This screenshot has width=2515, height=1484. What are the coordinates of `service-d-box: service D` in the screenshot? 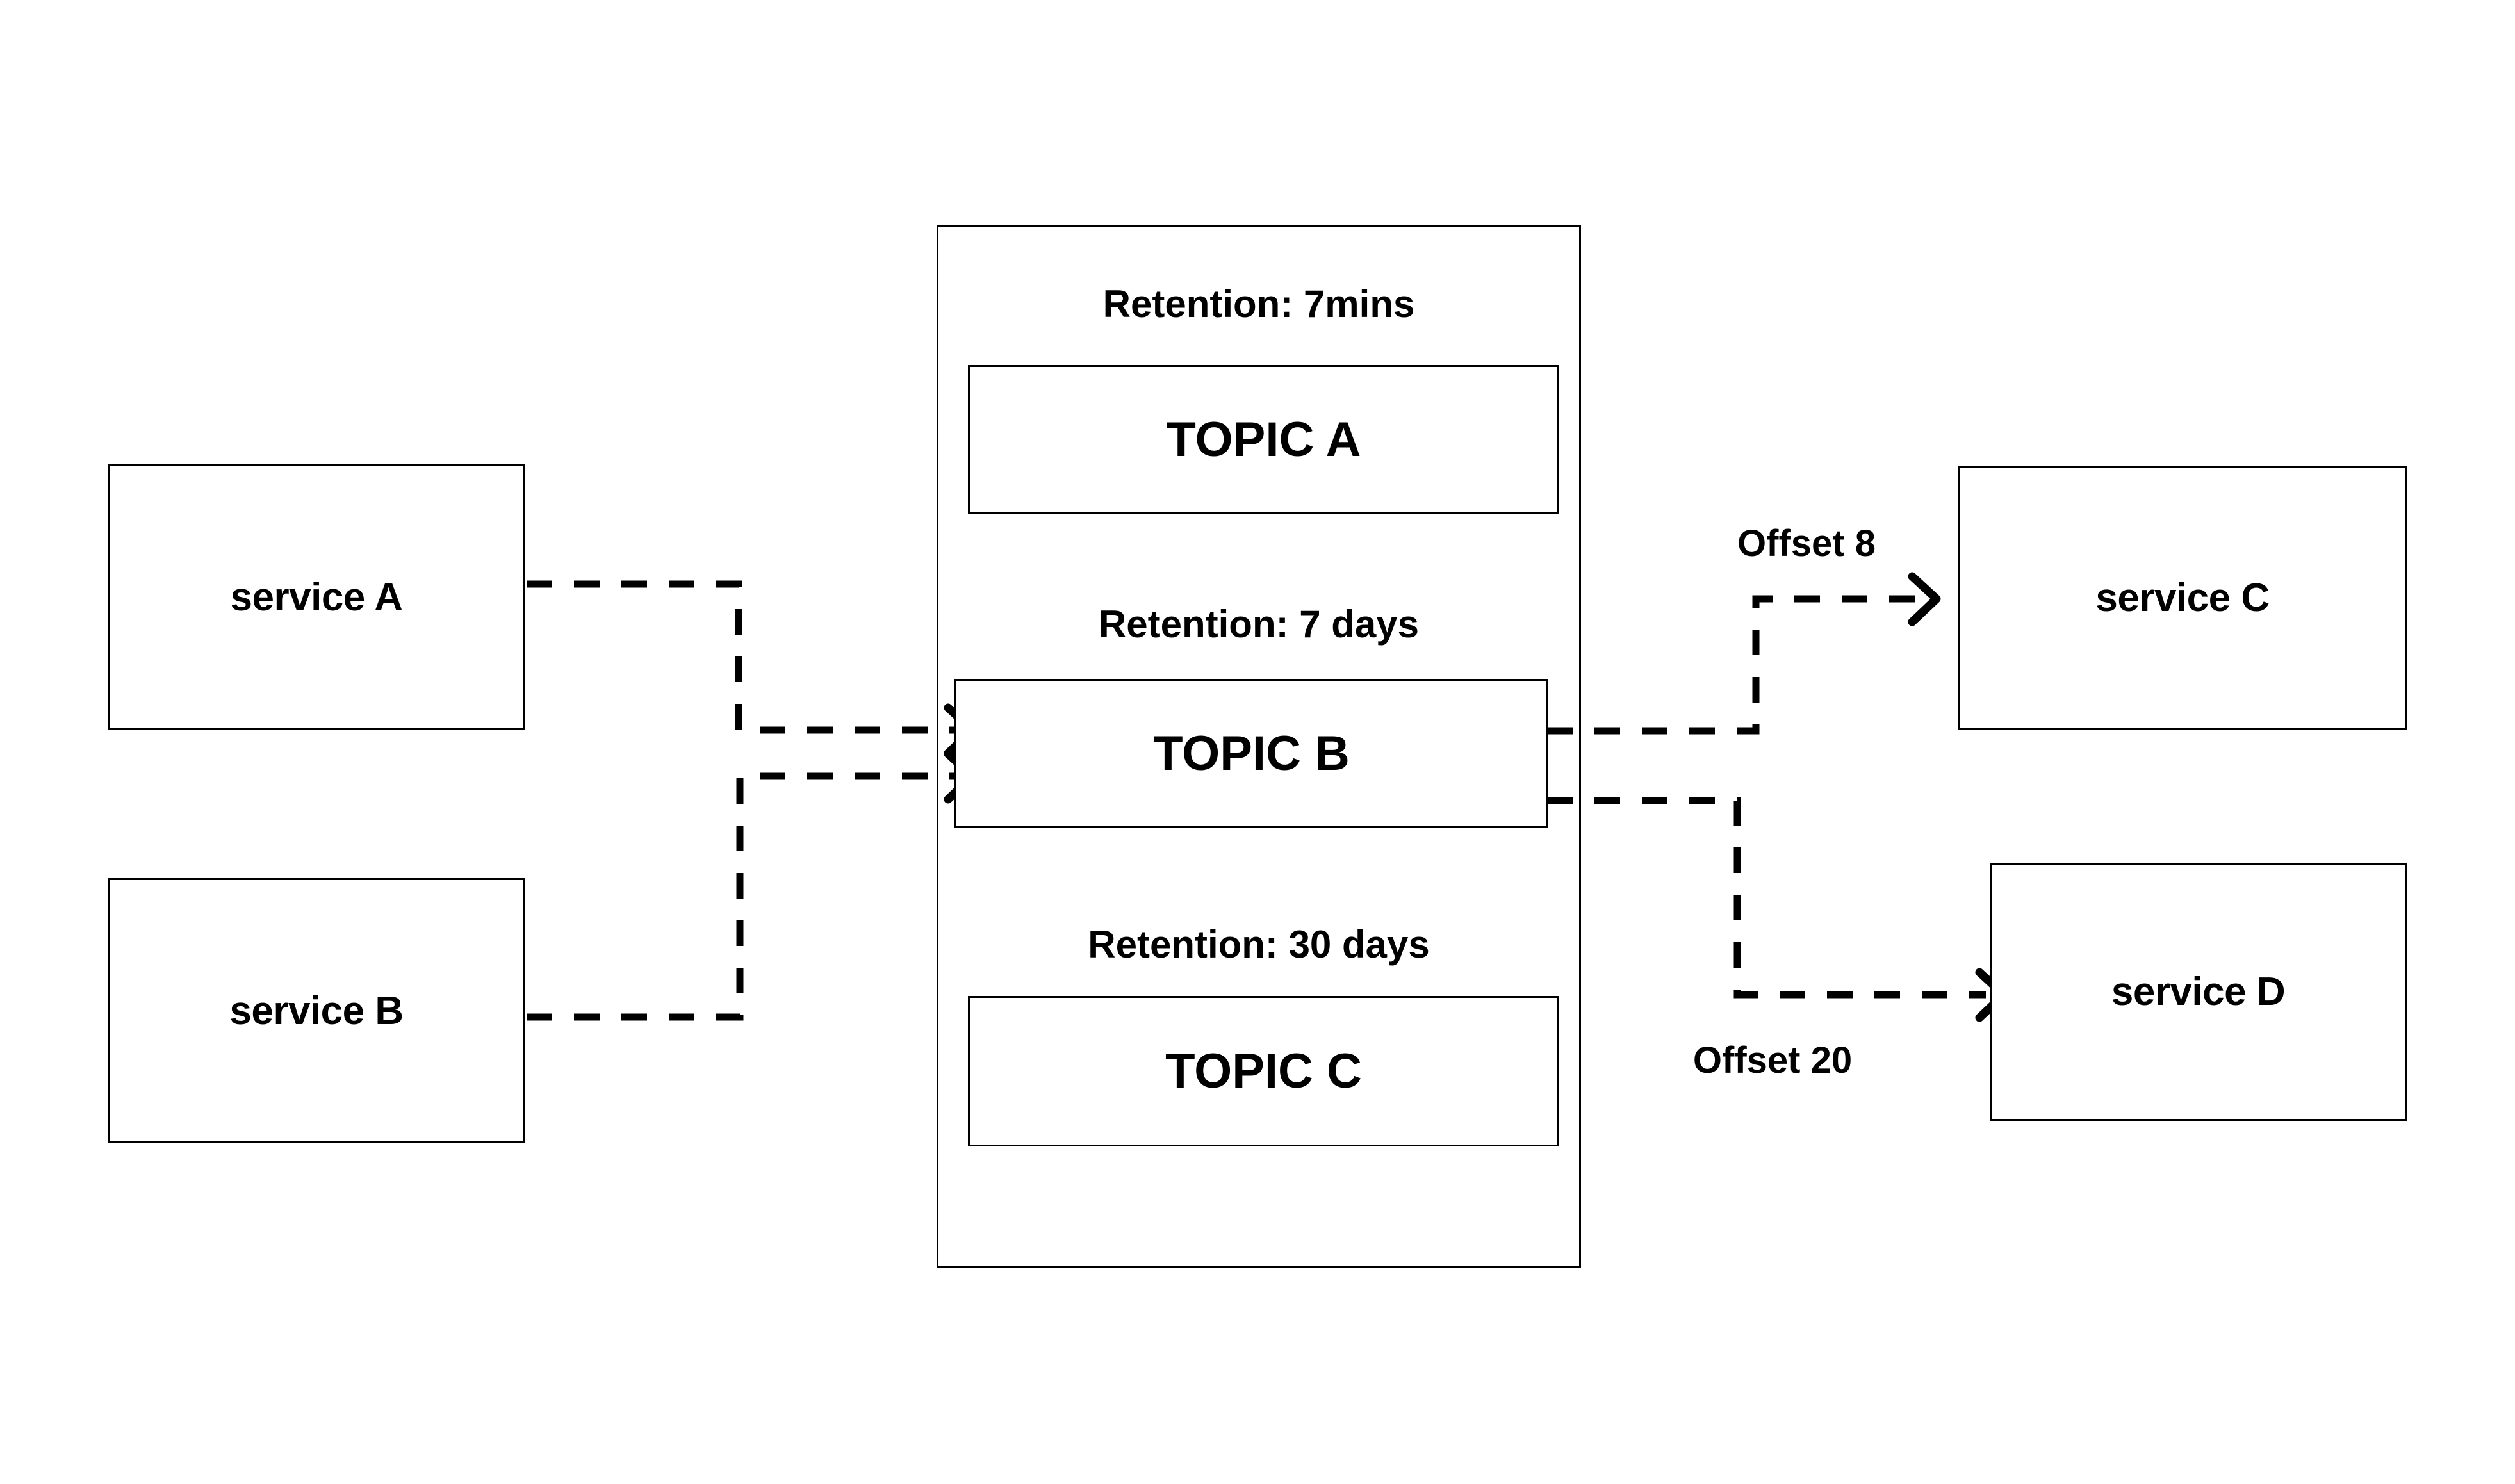 It's located at (2198, 992).